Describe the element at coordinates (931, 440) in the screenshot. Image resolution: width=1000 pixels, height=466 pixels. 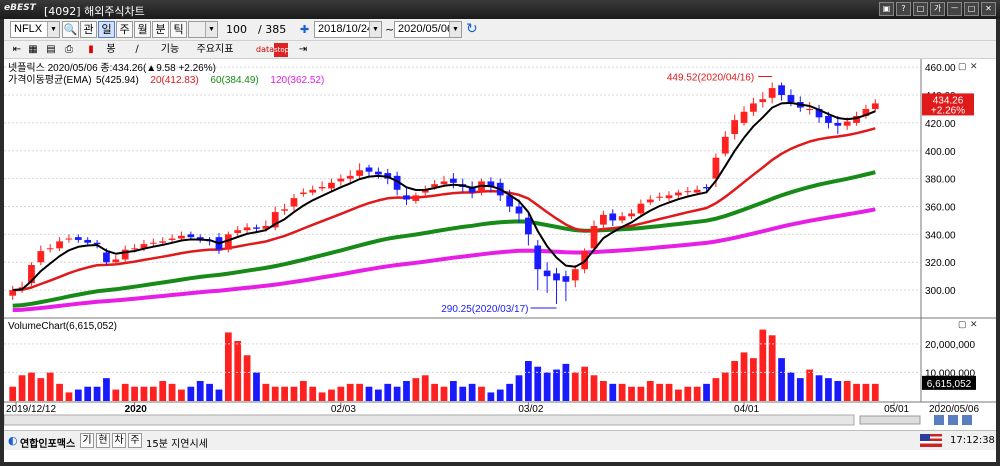
I see `us-flag-icon` at that location.